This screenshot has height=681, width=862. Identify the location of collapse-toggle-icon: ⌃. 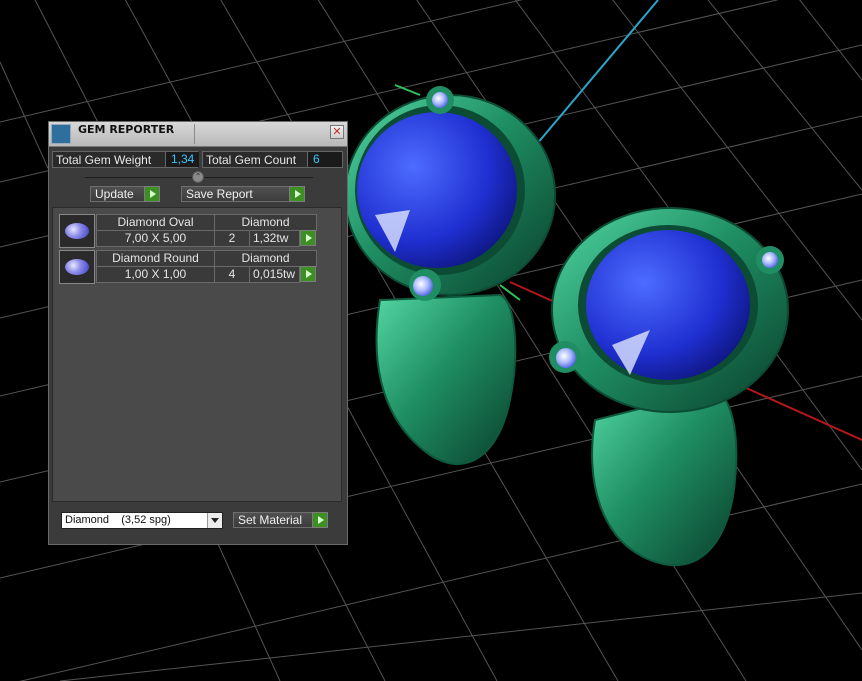
(198, 177).